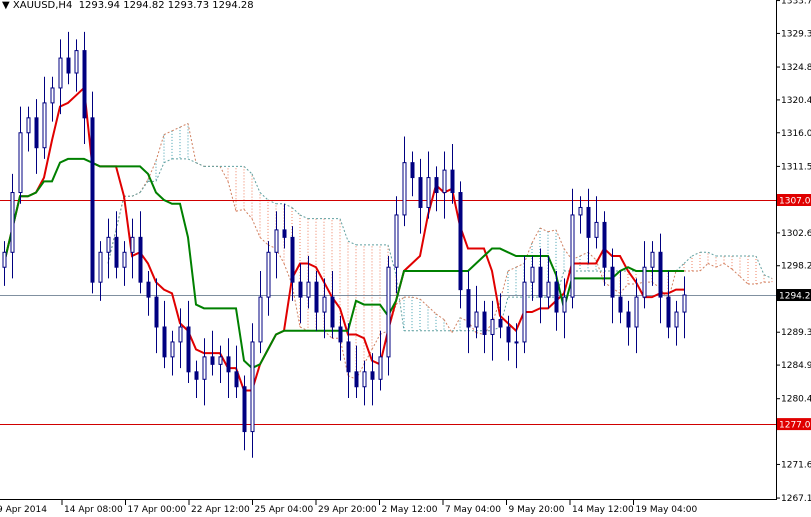 Image resolution: width=811 pixels, height=517 pixels. Describe the element at coordinates (795, 297) in the screenshot. I see `current-price-tag: 1294.28` at that location.